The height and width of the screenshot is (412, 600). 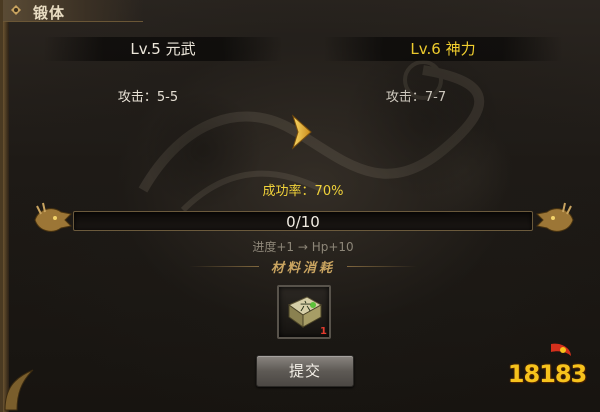 I want to click on current-level-label: Lv.5 元武, so click(x=163, y=49).